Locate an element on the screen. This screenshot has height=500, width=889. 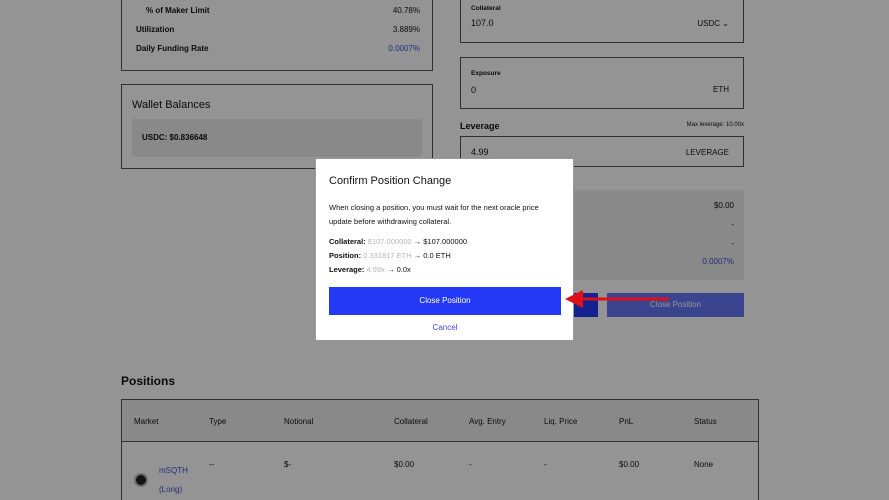
modal-position-row: Position: 0.331817 ETH → 0.0 ETH is located at coordinates (390, 255).